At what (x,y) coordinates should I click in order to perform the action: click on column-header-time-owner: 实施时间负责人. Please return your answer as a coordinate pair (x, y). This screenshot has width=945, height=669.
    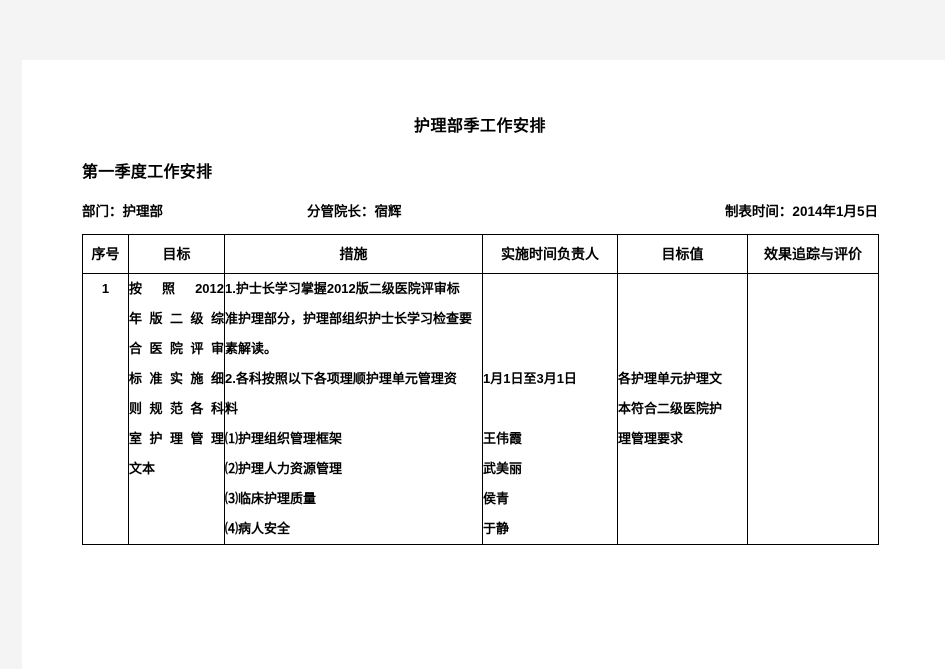
    Looking at the image, I should click on (550, 254).